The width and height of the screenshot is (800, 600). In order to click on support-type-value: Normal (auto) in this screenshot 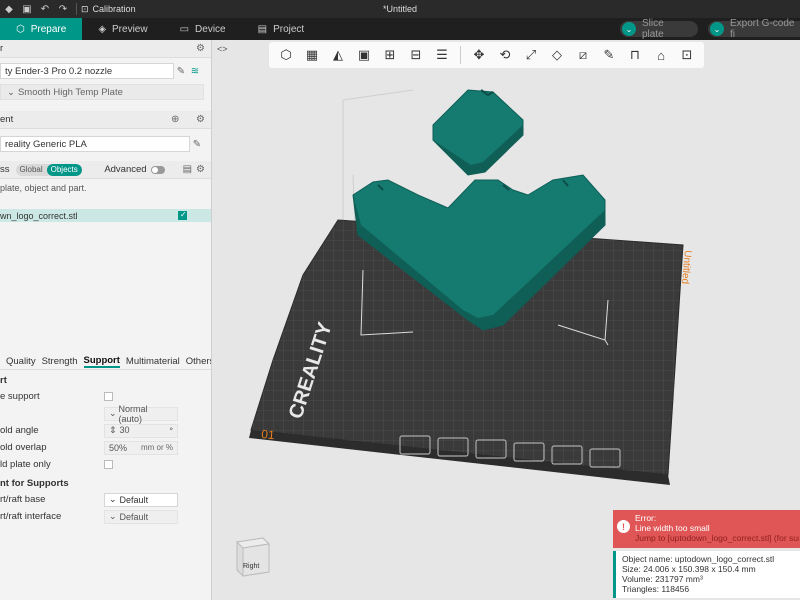, I will do `click(133, 413)`.